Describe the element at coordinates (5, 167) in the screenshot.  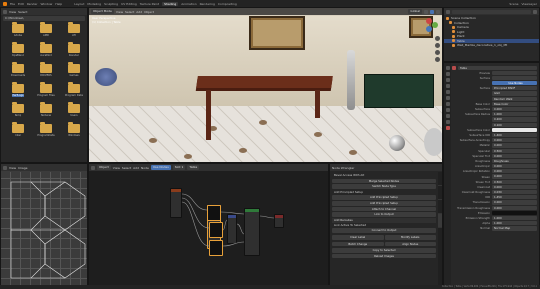
I see `uv-editor-type-icon` at that location.